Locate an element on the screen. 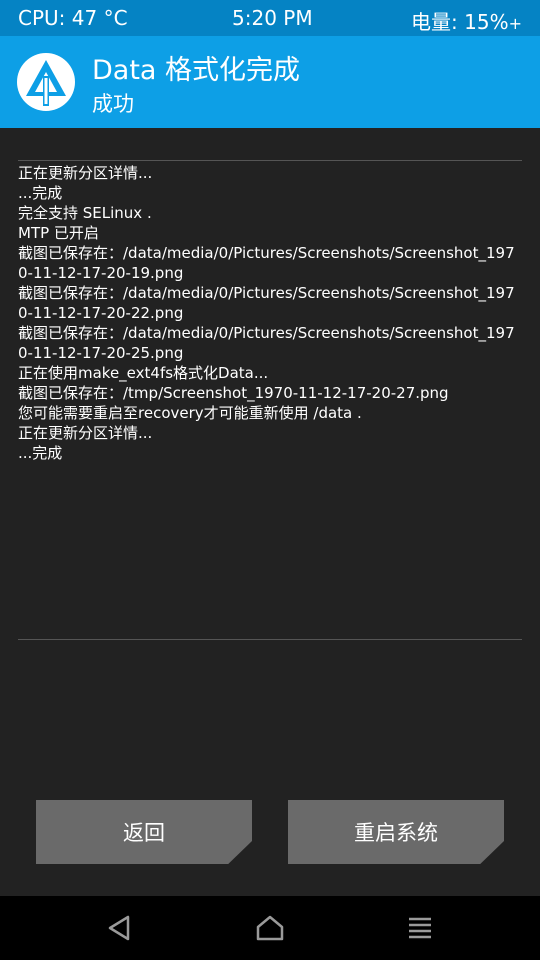  clock: 5:20 PM is located at coordinates (272, 18).